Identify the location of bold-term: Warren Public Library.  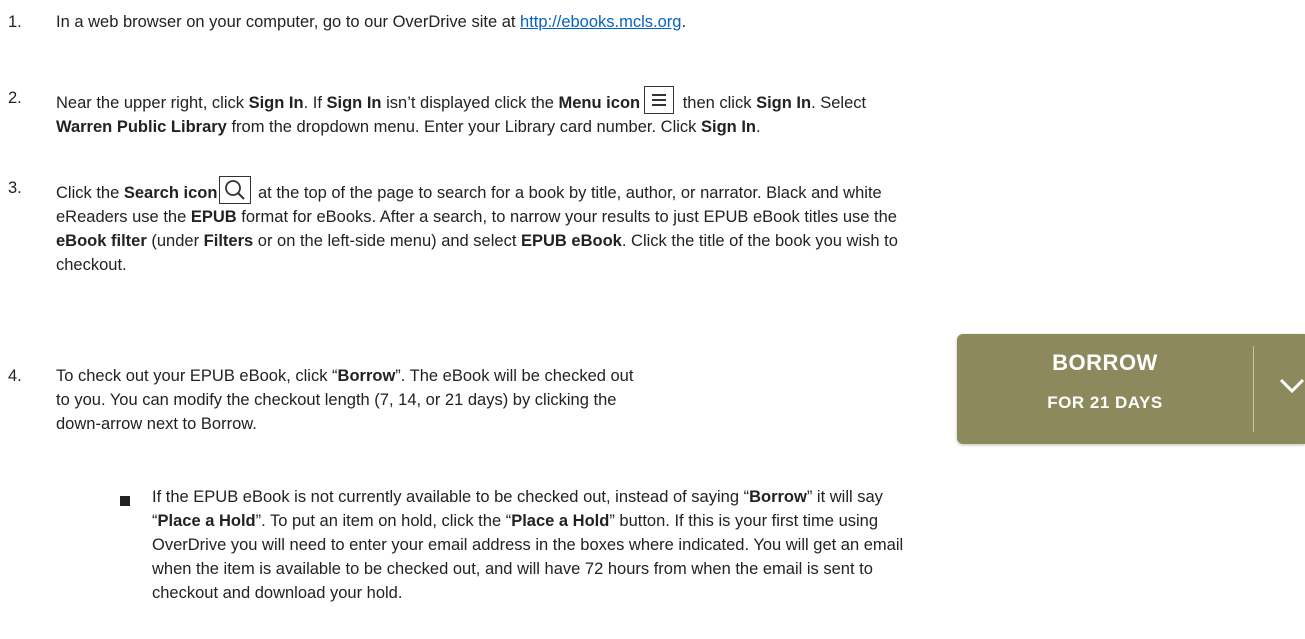
(141, 127).